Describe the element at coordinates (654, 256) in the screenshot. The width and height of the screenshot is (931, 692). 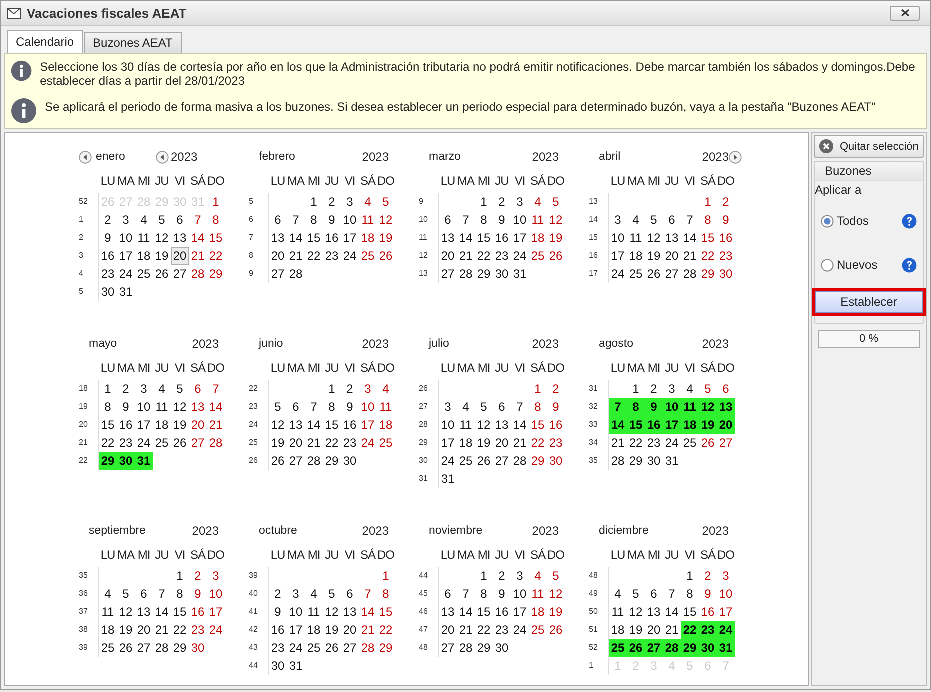
I see `day-cell: 19` at that location.